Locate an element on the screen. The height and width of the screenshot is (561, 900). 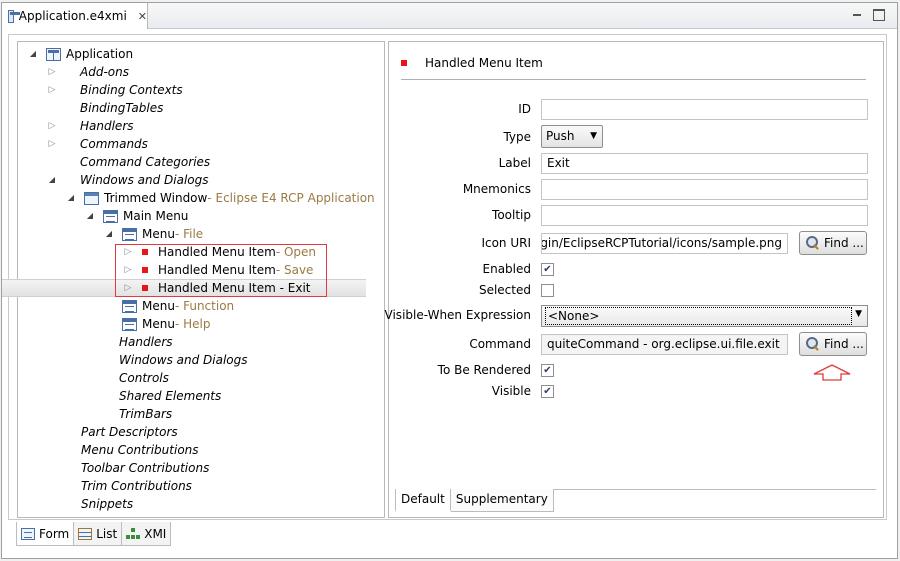
tree-item-trimbars: TrimBars is located at coordinates (145, 414).